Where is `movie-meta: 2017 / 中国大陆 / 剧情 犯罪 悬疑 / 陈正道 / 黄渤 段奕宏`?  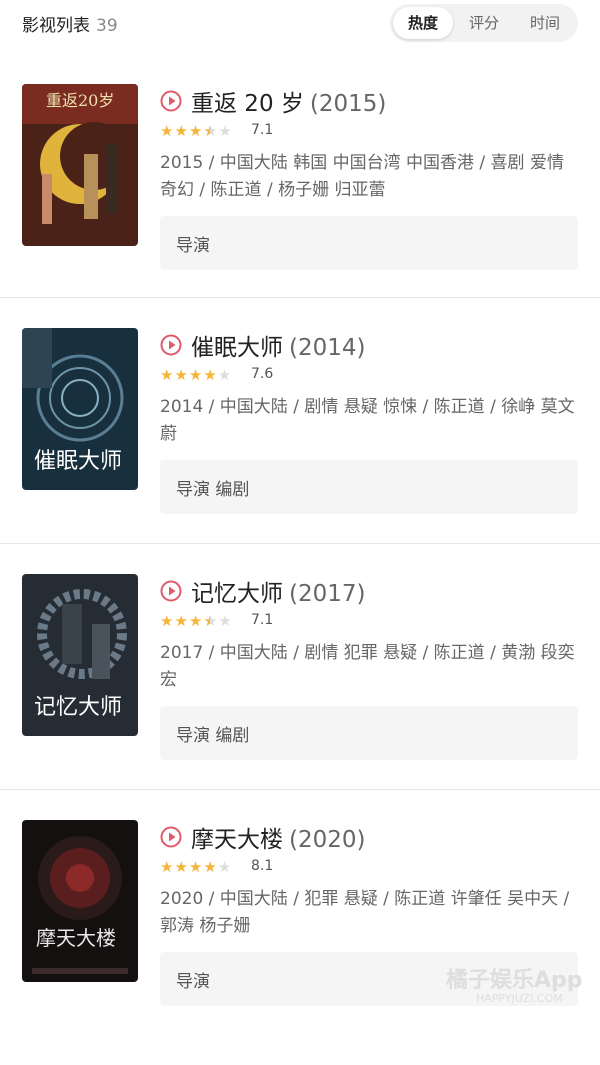
movie-meta: 2017 / 中国大陆 / 剧情 犯罪 悬疑 / 陈正道 / 黄渤 段奕宏 is located at coordinates (367, 666).